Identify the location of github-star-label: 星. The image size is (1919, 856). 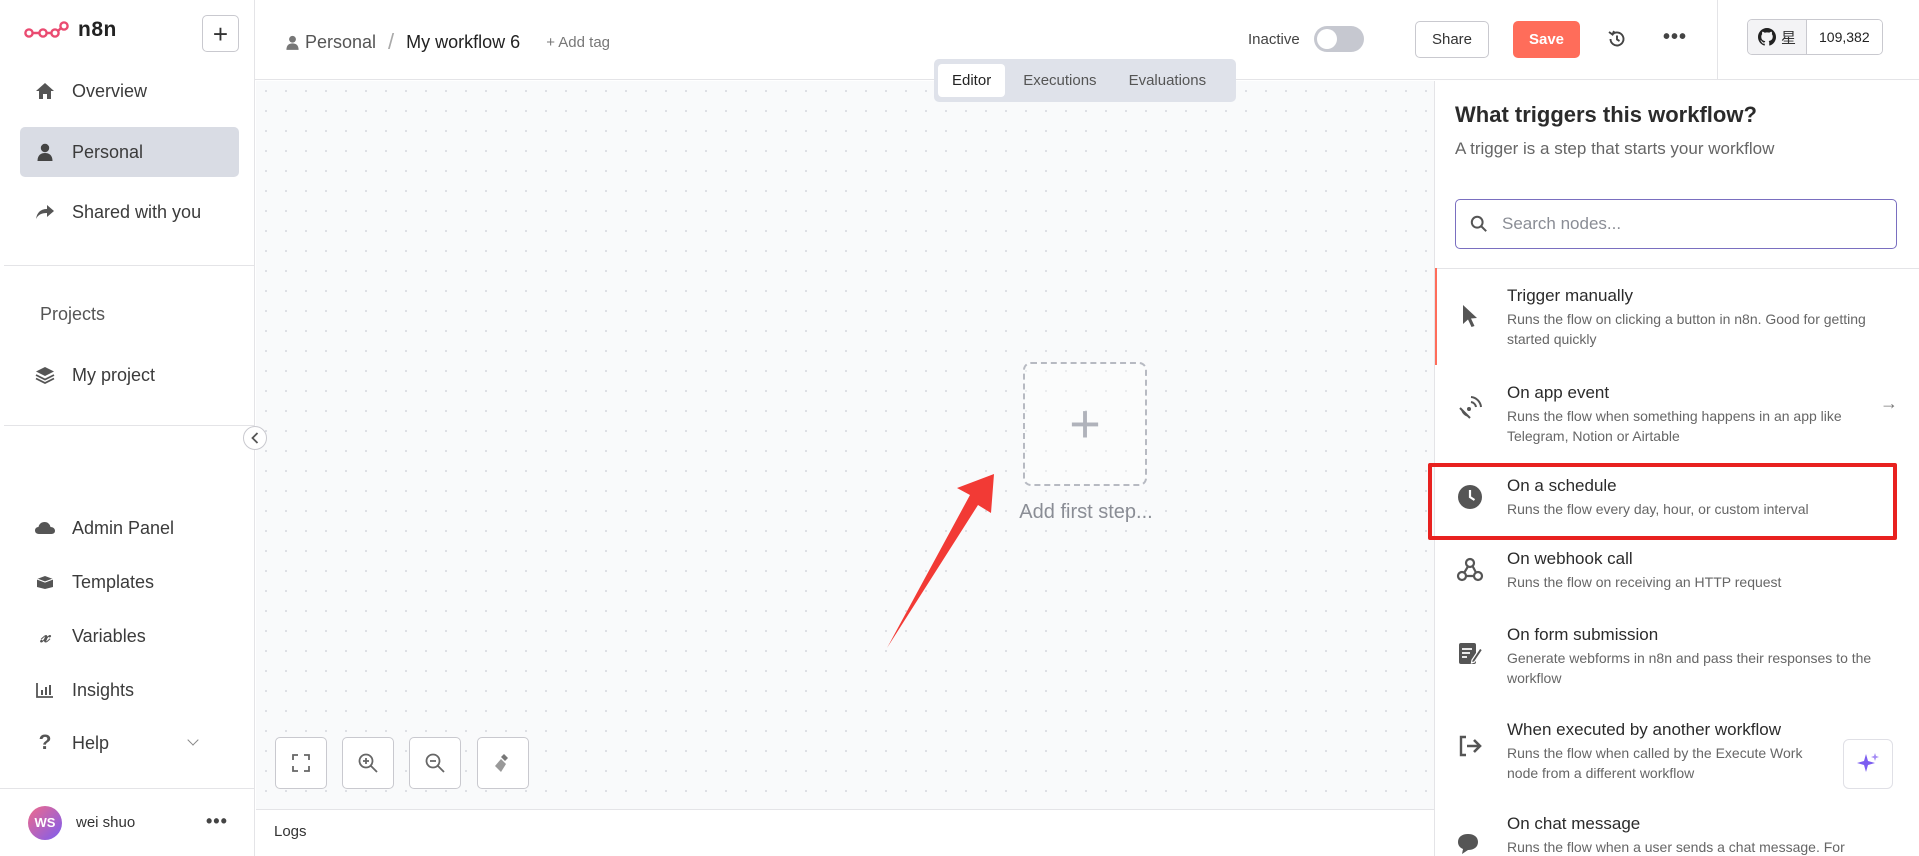
(1789, 38).